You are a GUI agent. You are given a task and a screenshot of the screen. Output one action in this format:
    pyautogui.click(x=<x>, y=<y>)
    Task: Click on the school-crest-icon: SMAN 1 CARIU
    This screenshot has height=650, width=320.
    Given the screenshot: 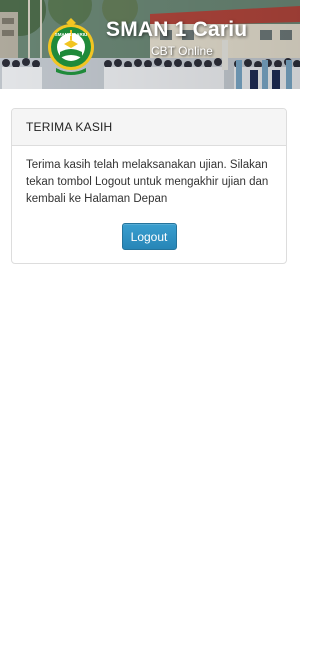 What is the action you would take?
    pyautogui.click(x=71, y=46)
    